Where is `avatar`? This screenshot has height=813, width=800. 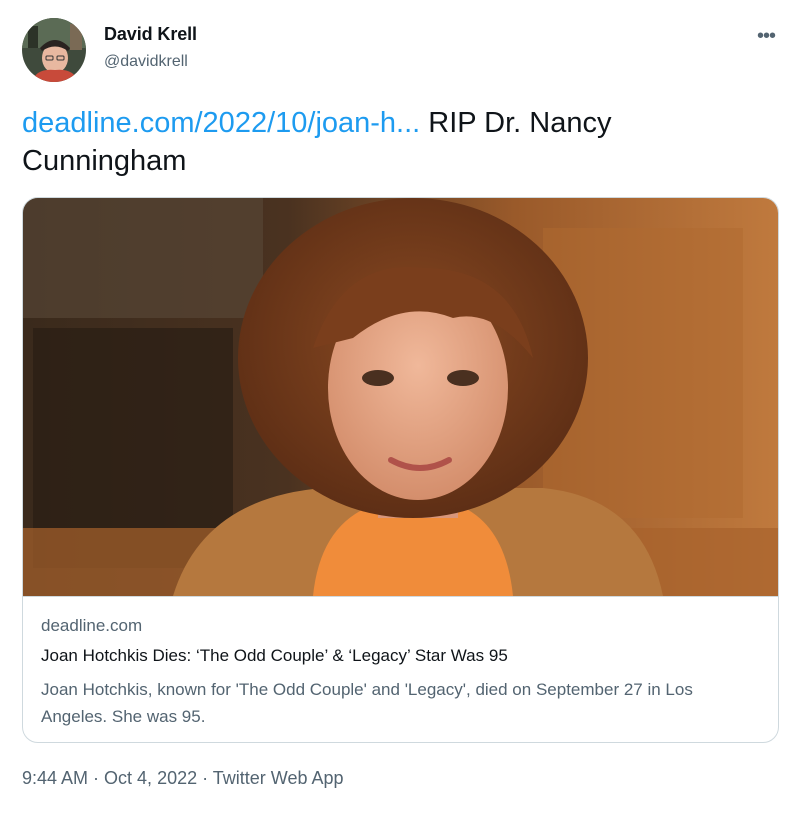 avatar is located at coordinates (54, 50).